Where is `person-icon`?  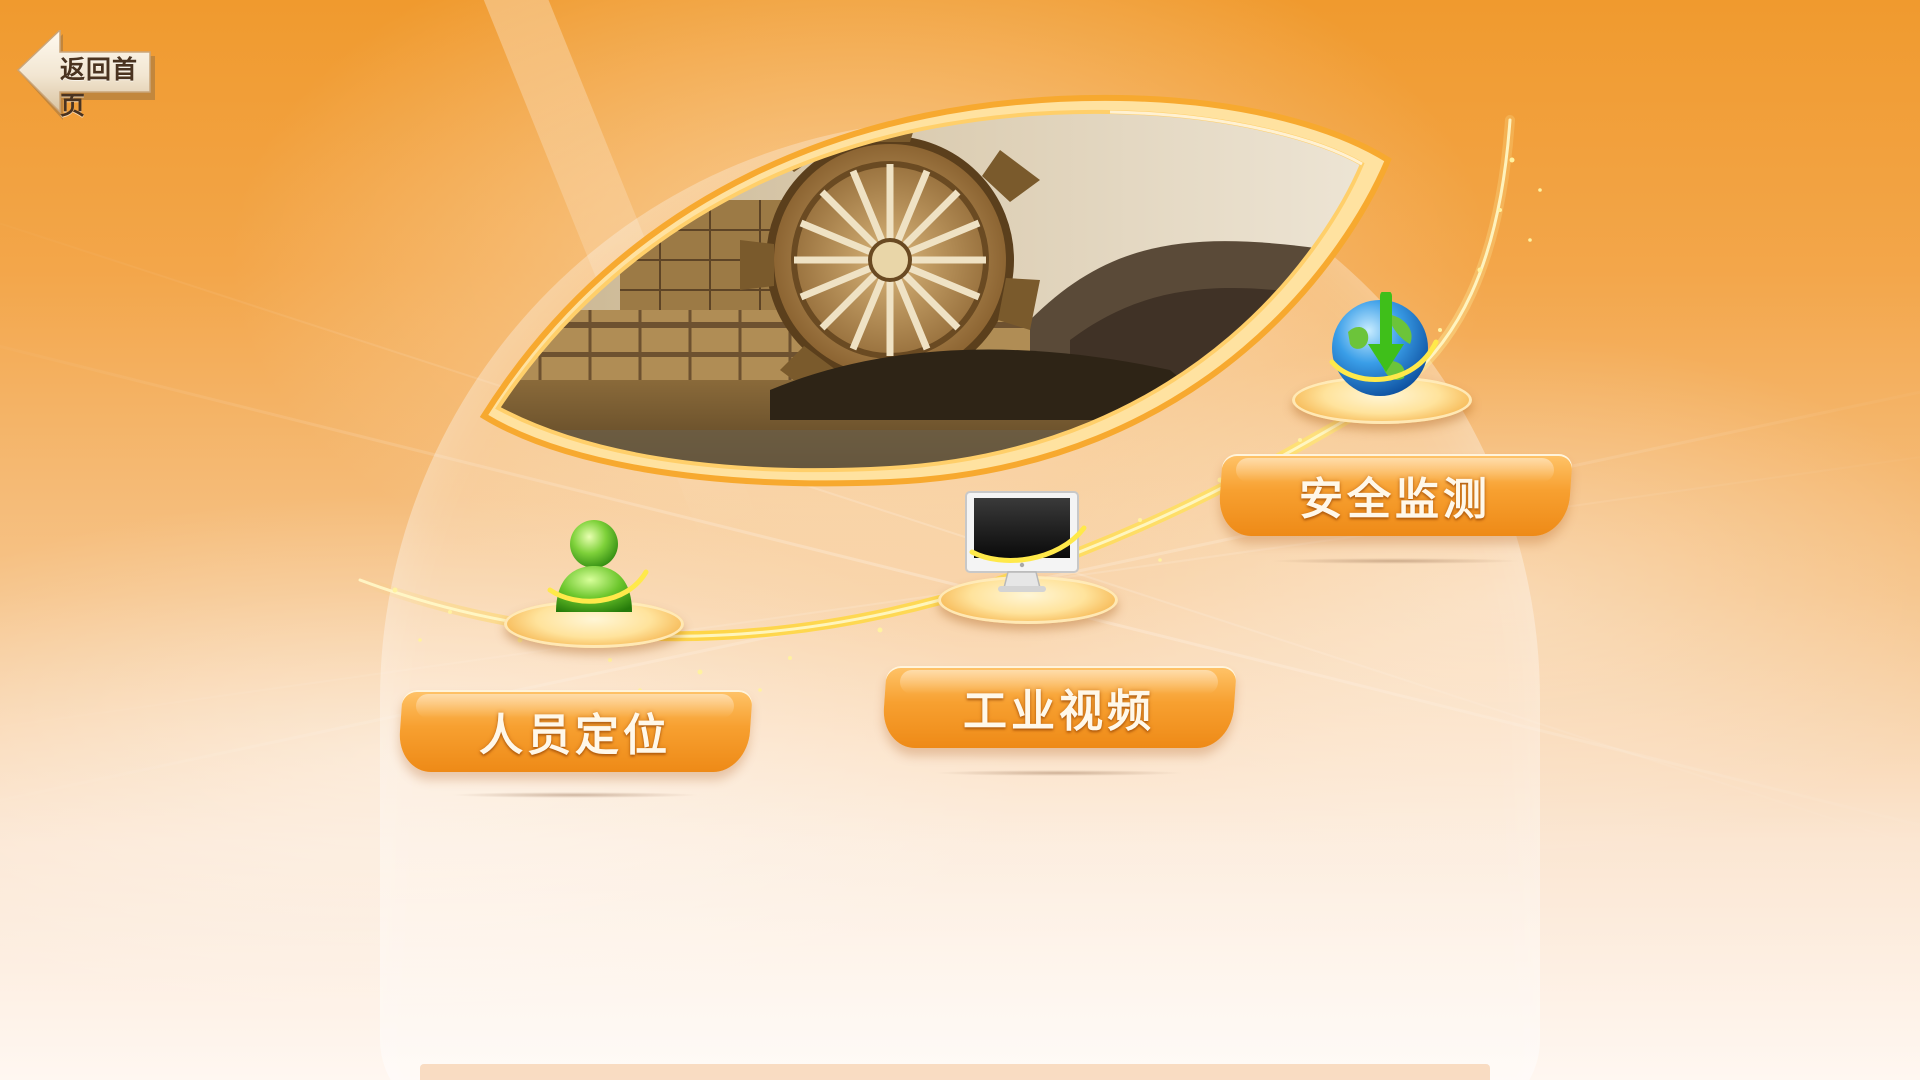
person-icon is located at coordinates (596, 571).